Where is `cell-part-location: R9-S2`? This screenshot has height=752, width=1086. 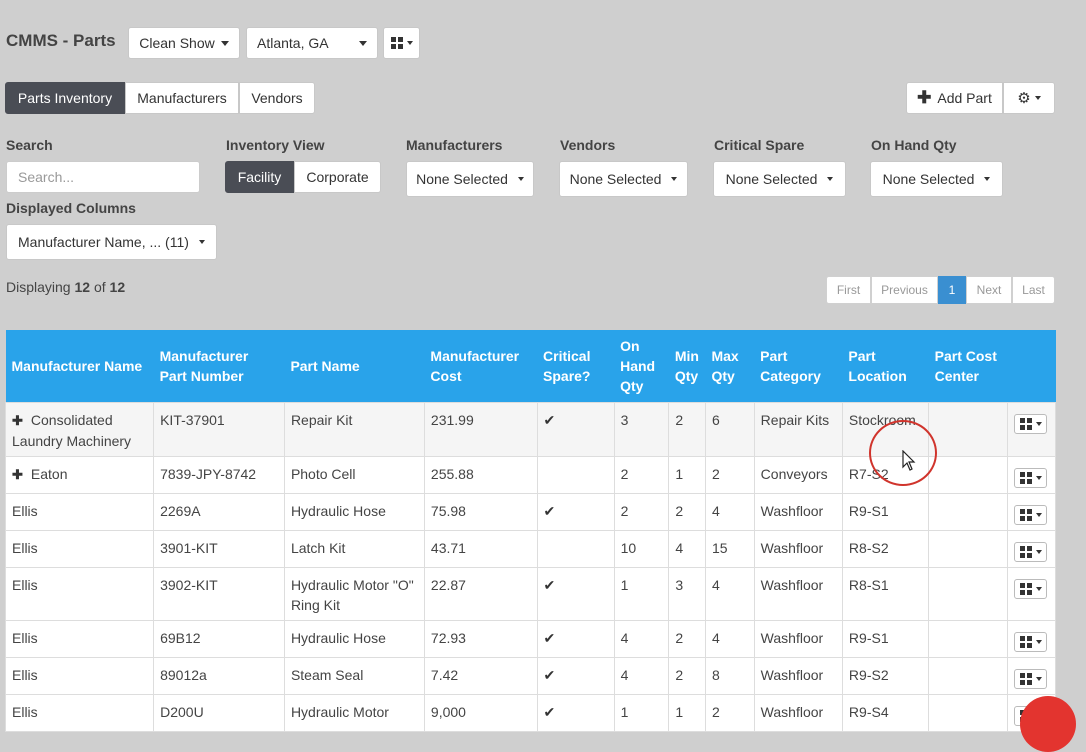 cell-part-location: R9-S2 is located at coordinates (885, 676).